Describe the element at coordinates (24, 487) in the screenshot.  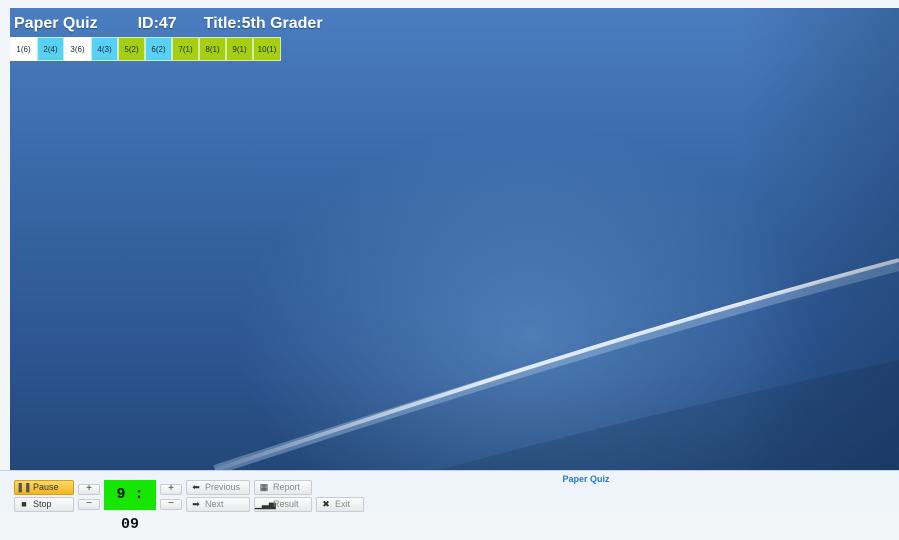
I see `pause-icon: ❚❚` at that location.